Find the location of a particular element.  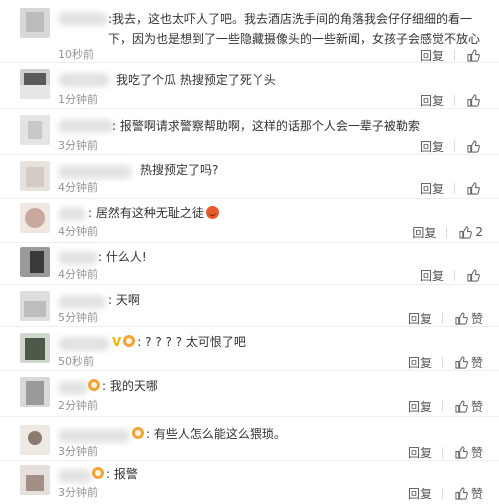

comment-item: 我吃了个瓜 热搜预定了死丫头 1分钟前 回复 is located at coordinates (249, 86).